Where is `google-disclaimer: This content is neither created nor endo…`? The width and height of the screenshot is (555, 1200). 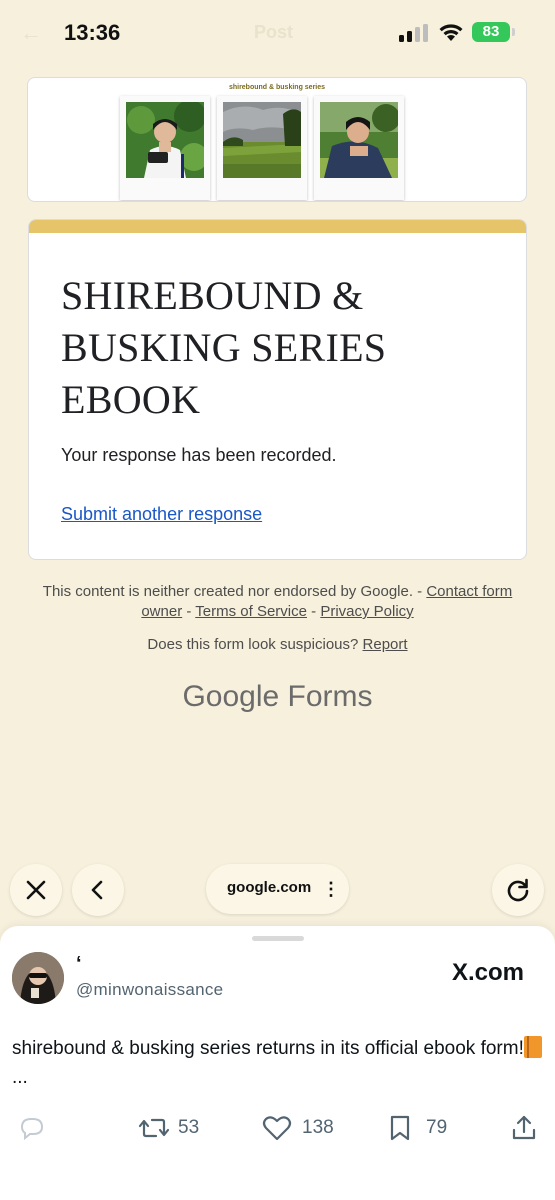 google-disclaimer: This content is neither created nor endo… is located at coordinates (277, 602).